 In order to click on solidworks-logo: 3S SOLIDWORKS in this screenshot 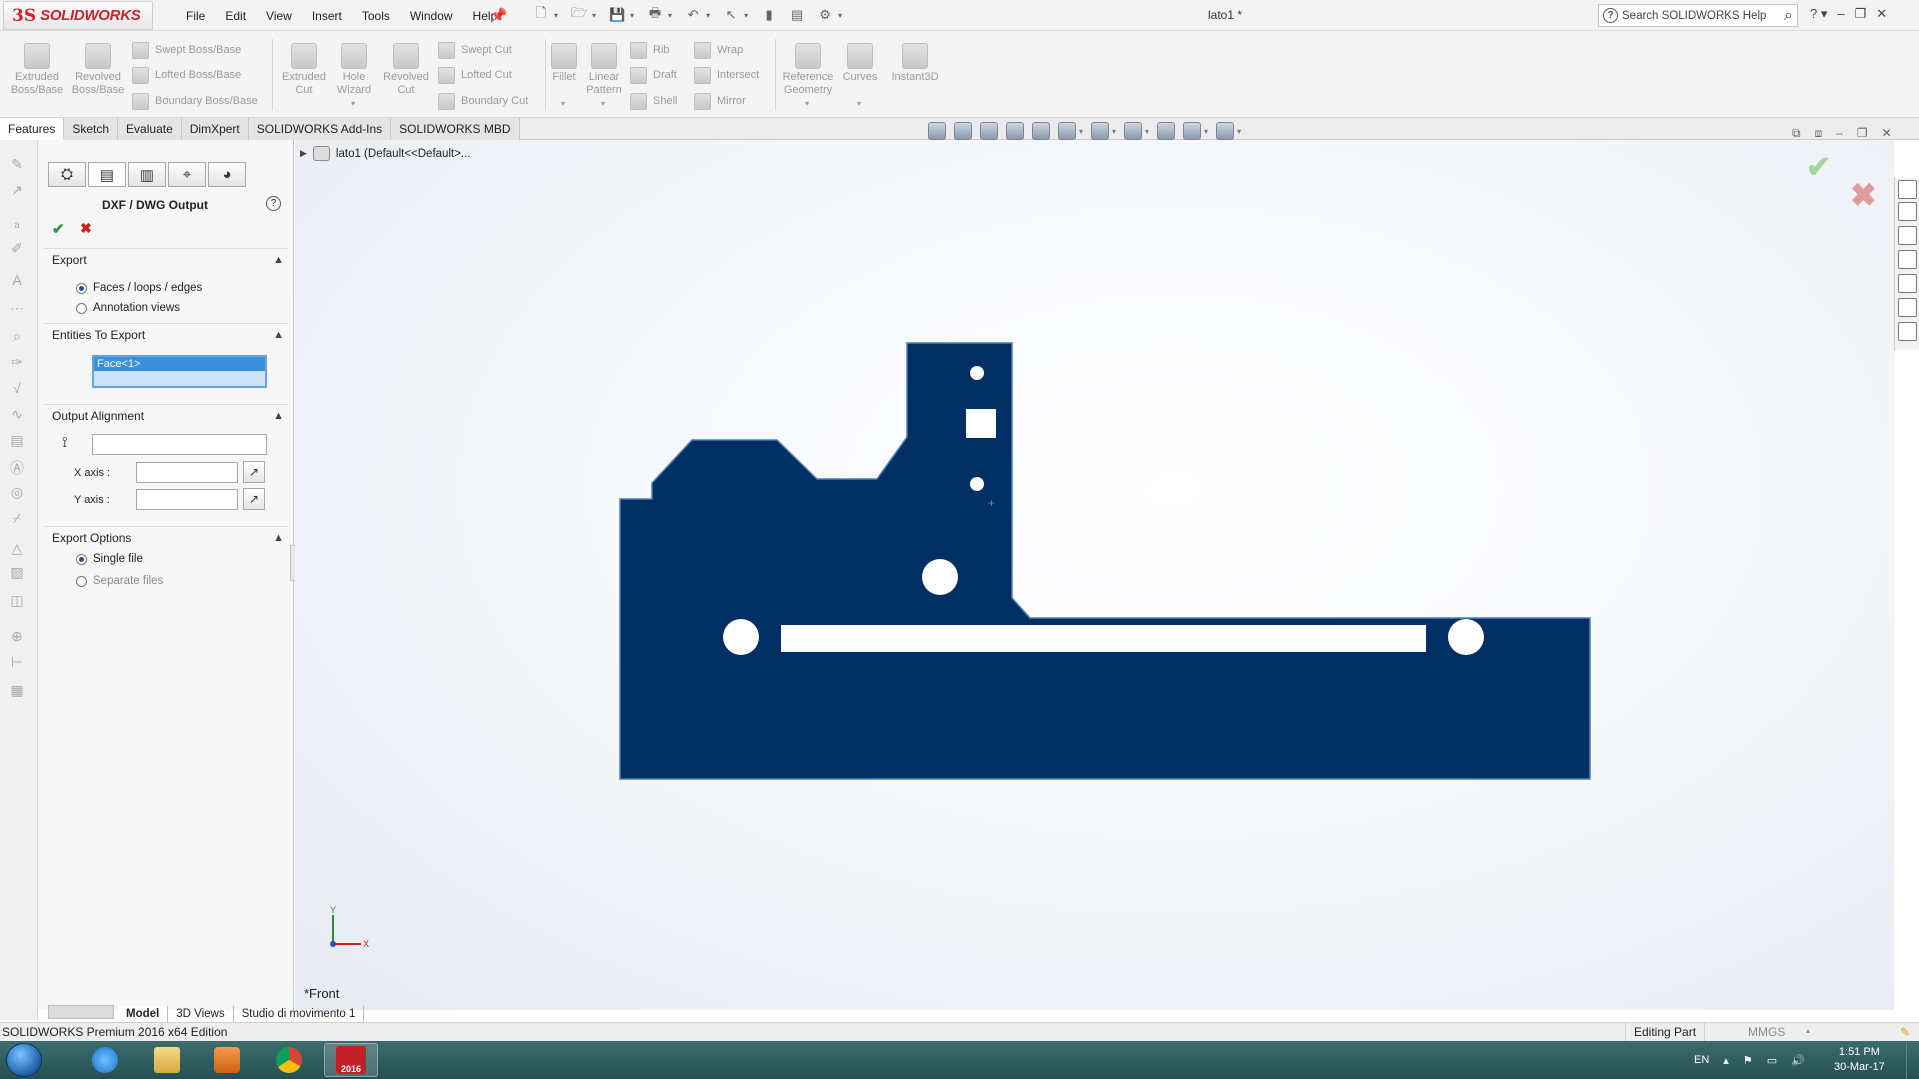, I will do `click(78, 15)`.